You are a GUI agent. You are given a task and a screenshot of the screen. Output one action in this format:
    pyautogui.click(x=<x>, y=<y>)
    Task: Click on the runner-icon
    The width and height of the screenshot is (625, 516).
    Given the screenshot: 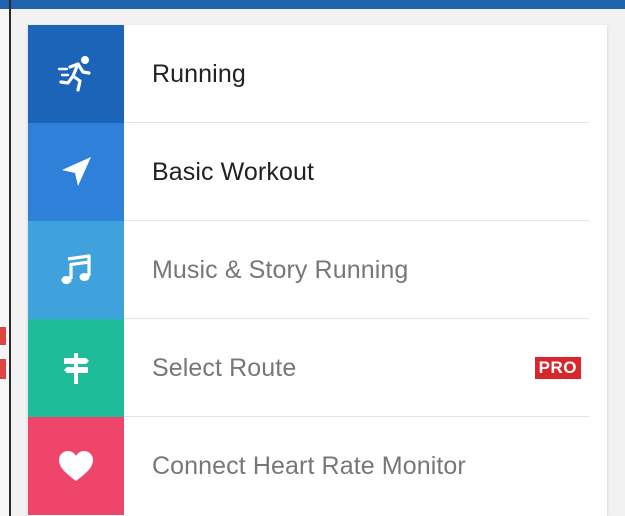 What is the action you would take?
    pyautogui.click(x=76, y=74)
    